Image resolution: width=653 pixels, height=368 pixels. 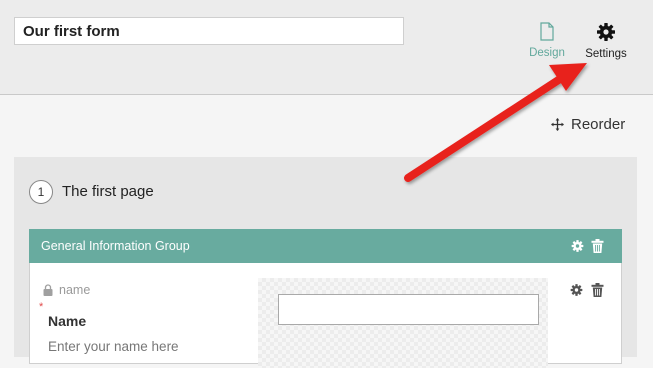 I want to click on reorder-button: Reorder, so click(x=588, y=124).